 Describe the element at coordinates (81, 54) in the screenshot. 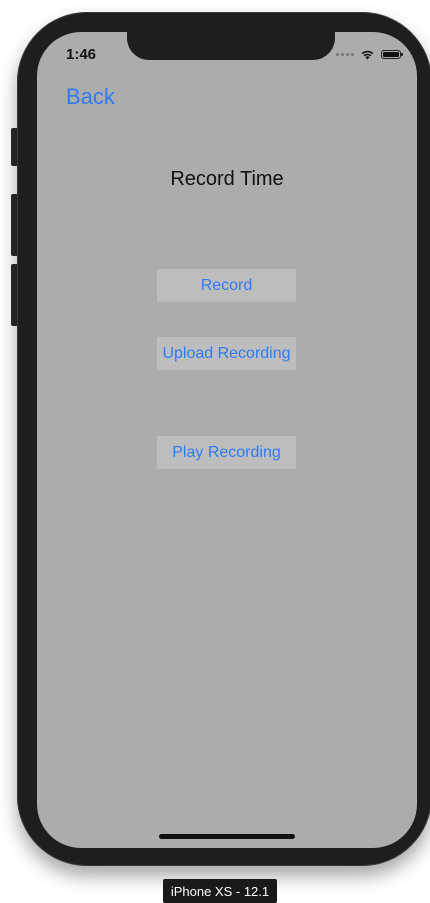

I see `status-time: 1:46` at that location.